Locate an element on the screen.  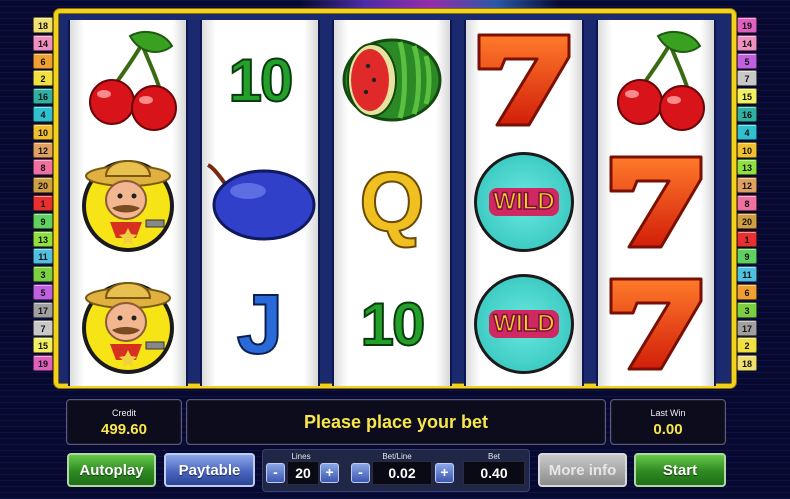
lines-value: 20 is located at coordinates (303, 473).